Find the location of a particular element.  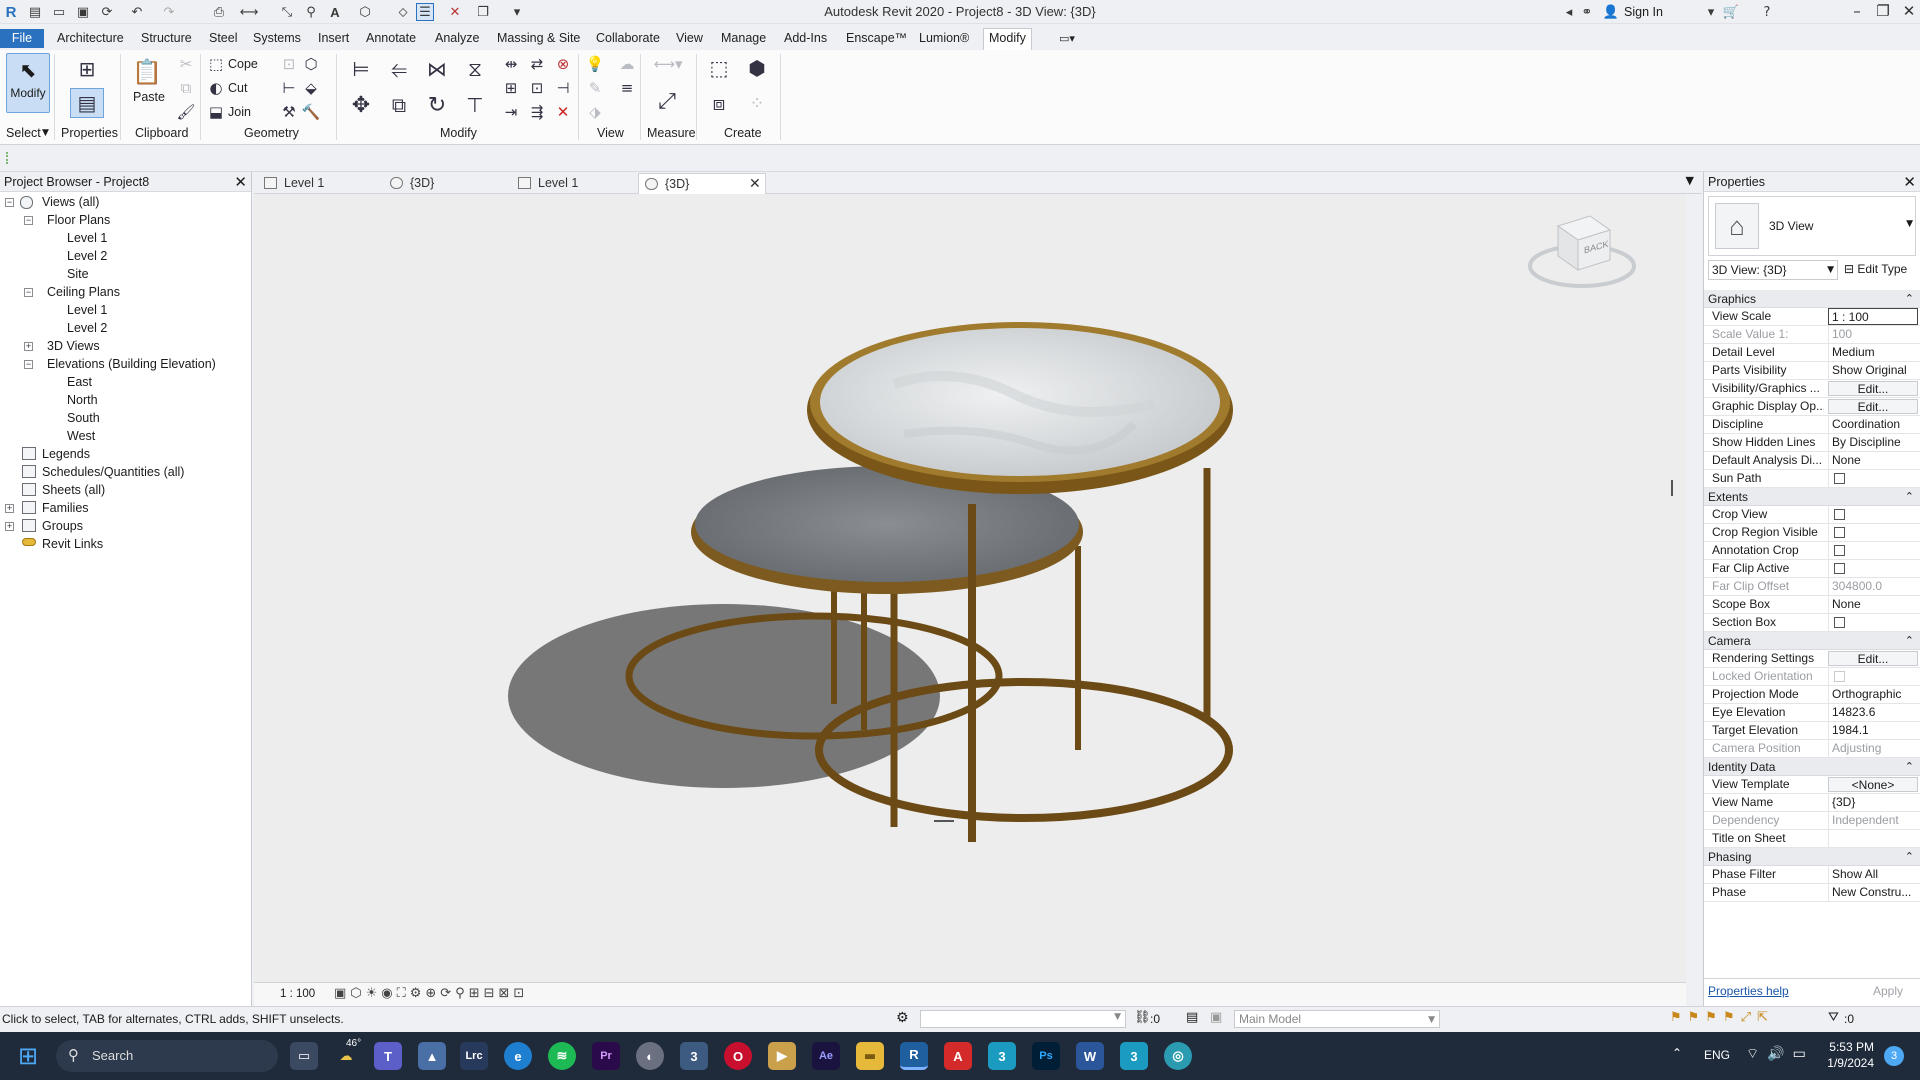

tab-lumion: Lumion® is located at coordinates (944, 38).